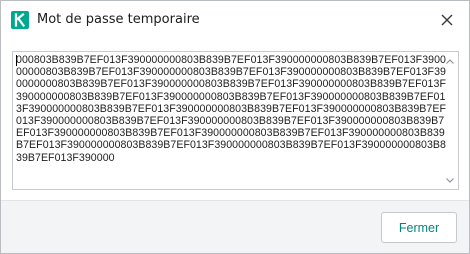 Image resolution: width=470 pixels, height=254 pixels. What do you see at coordinates (450, 61) in the screenshot?
I see `scroll-up-icon` at bounding box center [450, 61].